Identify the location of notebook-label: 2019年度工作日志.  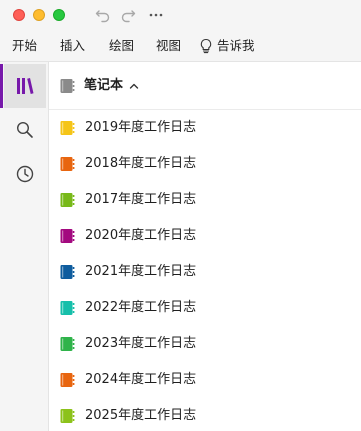
(141, 127).